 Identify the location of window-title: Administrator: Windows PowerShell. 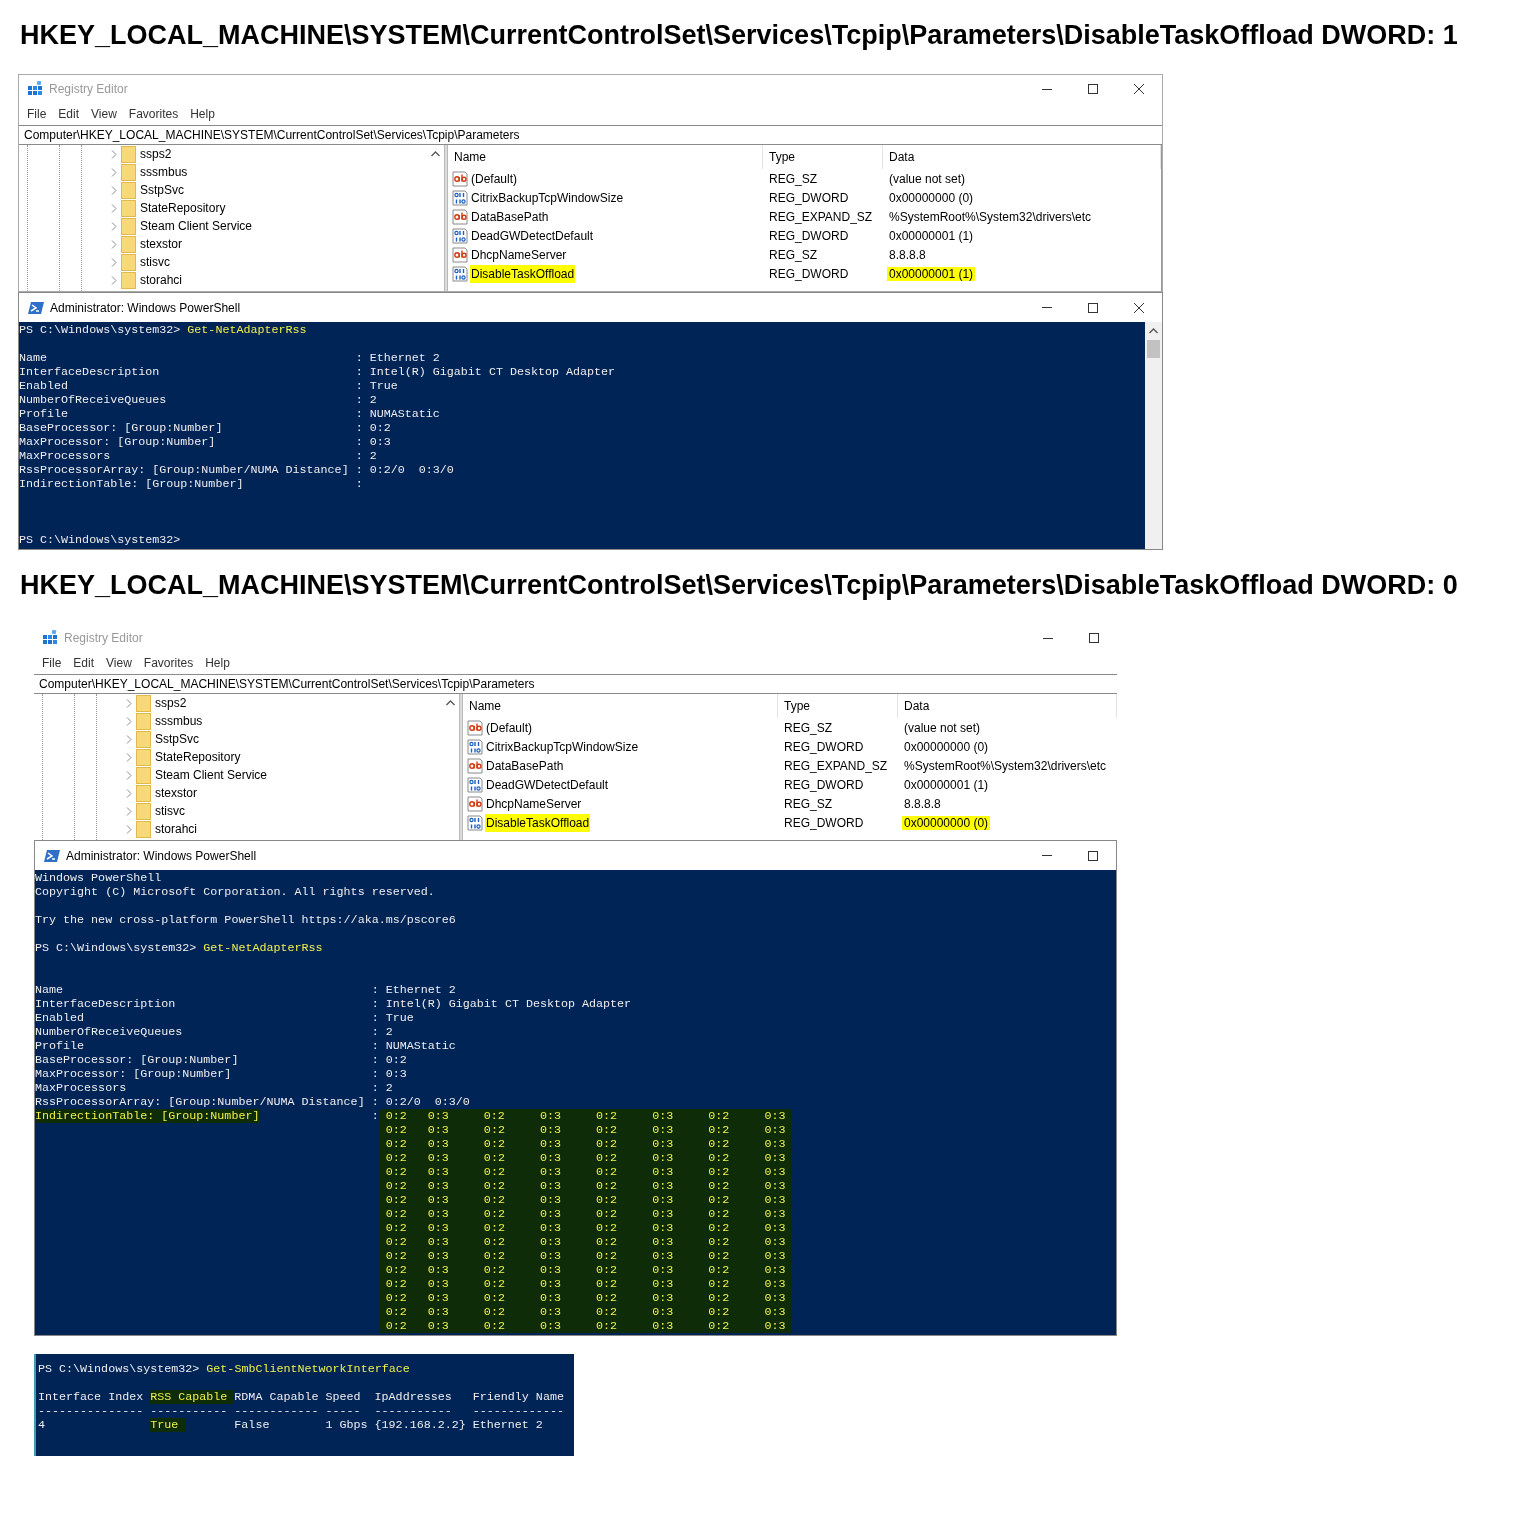
(145, 308).